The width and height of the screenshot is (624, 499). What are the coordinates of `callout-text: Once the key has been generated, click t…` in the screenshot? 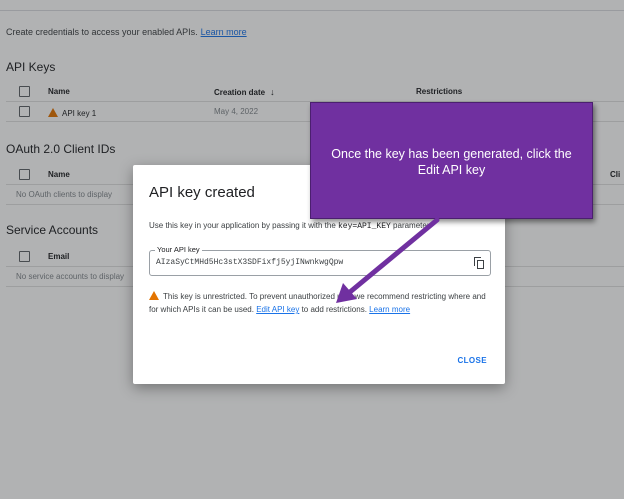 It's located at (451, 162).